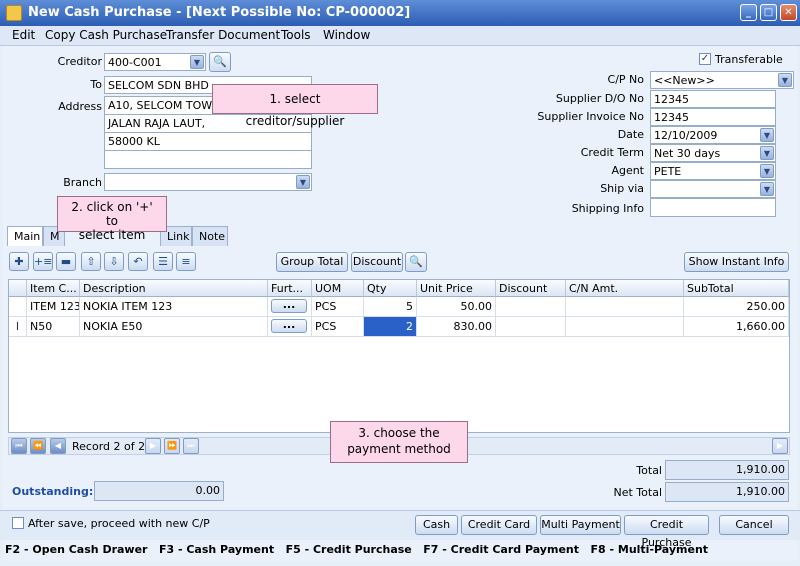 This screenshot has height=566, width=800. Describe the element at coordinates (208, 182) in the screenshot. I see `branch-field` at that location.